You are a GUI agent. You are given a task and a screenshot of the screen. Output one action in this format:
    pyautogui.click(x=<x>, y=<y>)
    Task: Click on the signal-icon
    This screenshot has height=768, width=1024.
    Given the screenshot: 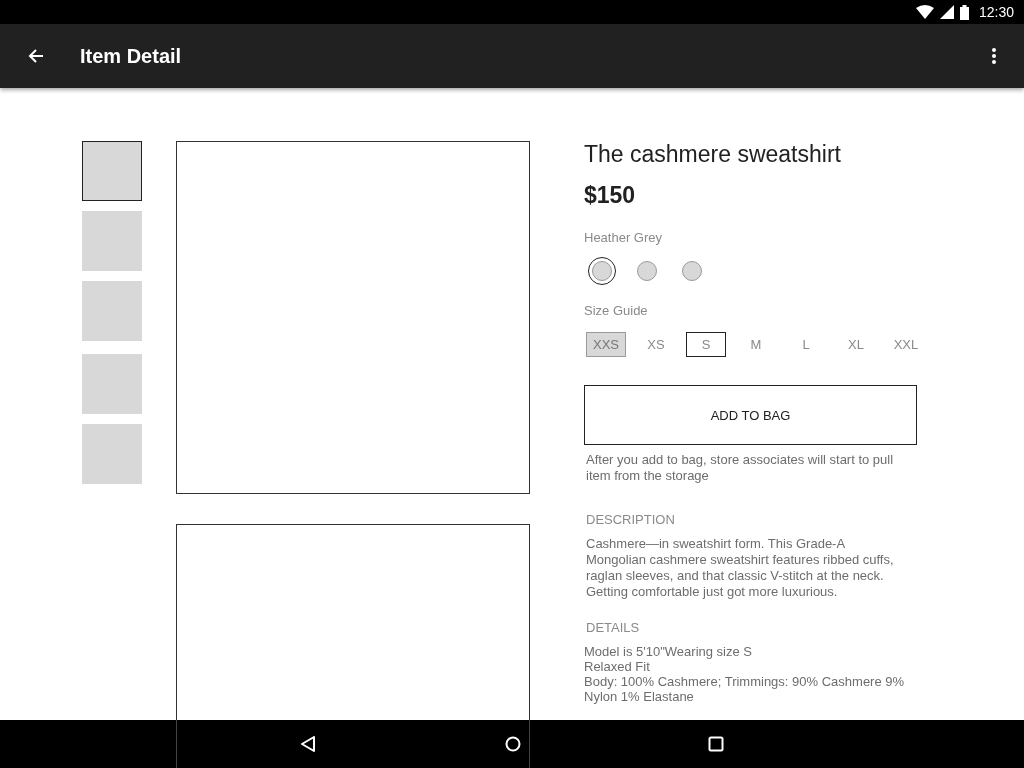 What is the action you would take?
    pyautogui.click(x=946, y=12)
    